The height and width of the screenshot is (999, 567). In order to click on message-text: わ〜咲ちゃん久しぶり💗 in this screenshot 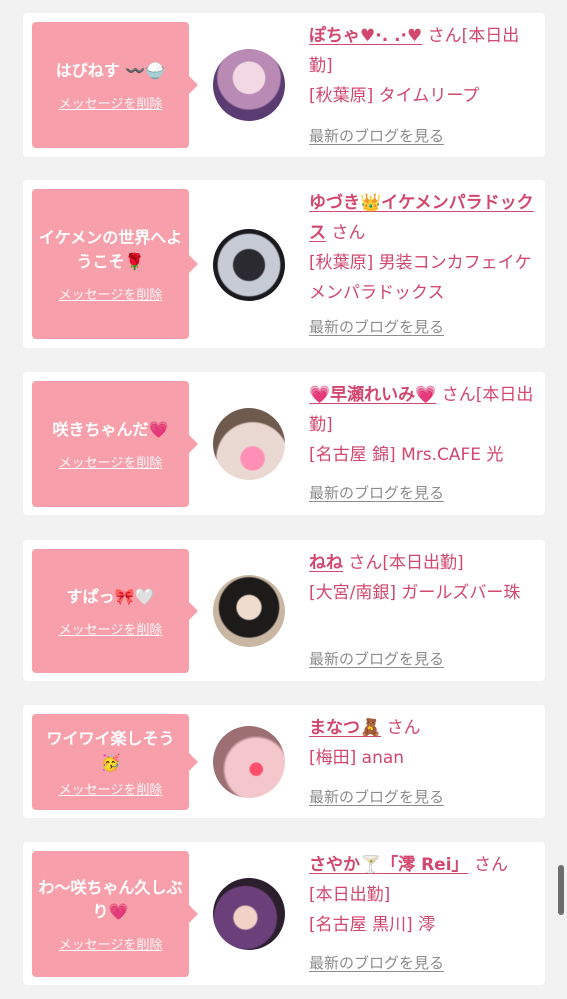, I will do `click(110, 899)`.